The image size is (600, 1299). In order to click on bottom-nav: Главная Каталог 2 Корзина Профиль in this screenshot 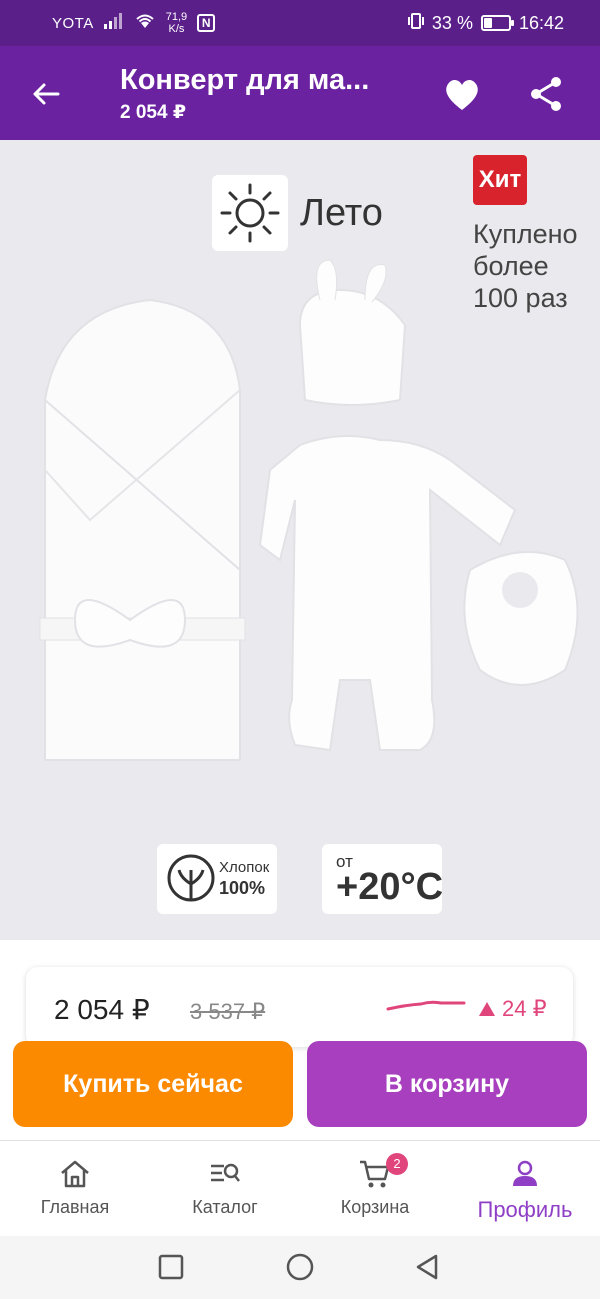, I will do `click(300, 1188)`.